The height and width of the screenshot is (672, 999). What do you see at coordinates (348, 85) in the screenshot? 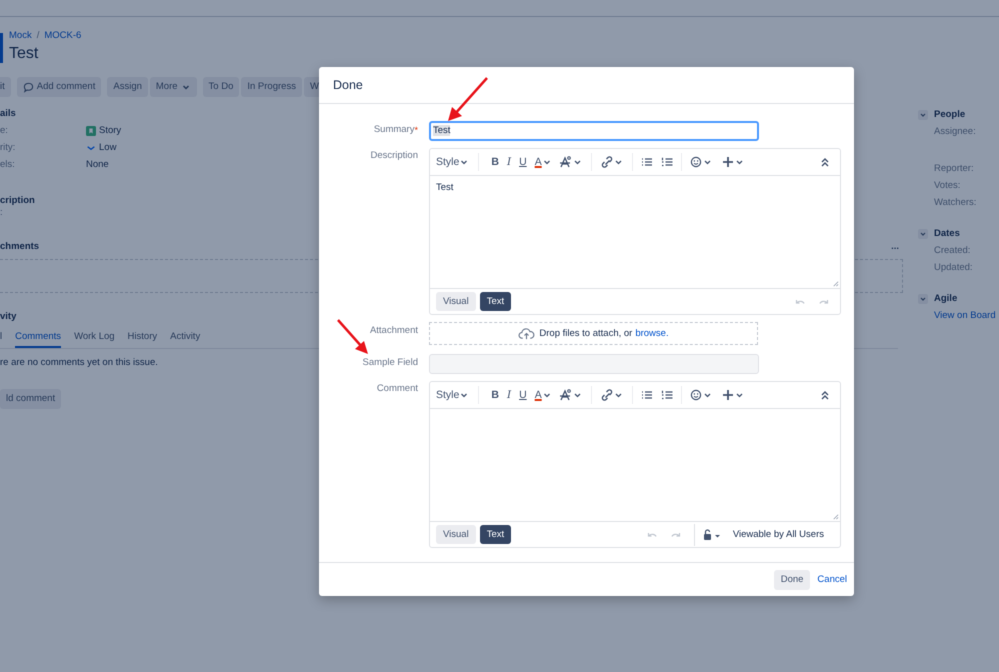
I see `dialog-title: Done` at bounding box center [348, 85].